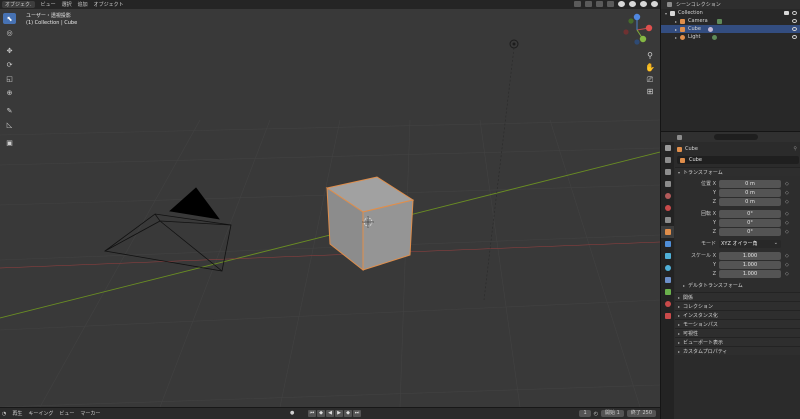 The width and height of the screenshot is (800, 419). What do you see at coordinates (666, 13) in the screenshot?
I see `expand-icon: ▾` at bounding box center [666, 13].